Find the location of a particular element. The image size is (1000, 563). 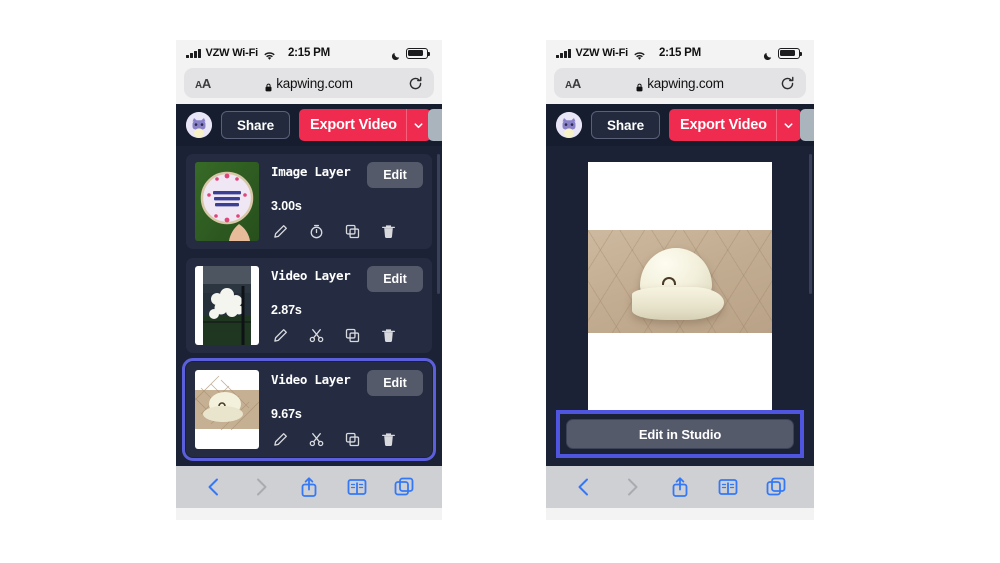

layer-card-selected: Video Layer Edit 9.67s is located at coordinates (309, 409).